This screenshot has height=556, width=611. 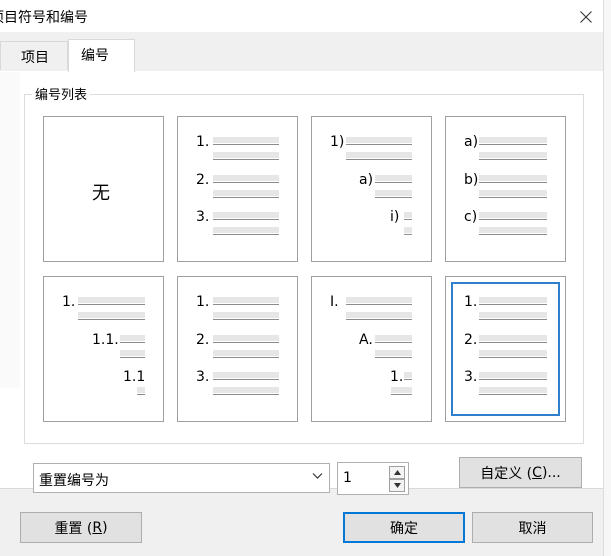 I want to click on spin-up-icon, so click(x=397, y=472).